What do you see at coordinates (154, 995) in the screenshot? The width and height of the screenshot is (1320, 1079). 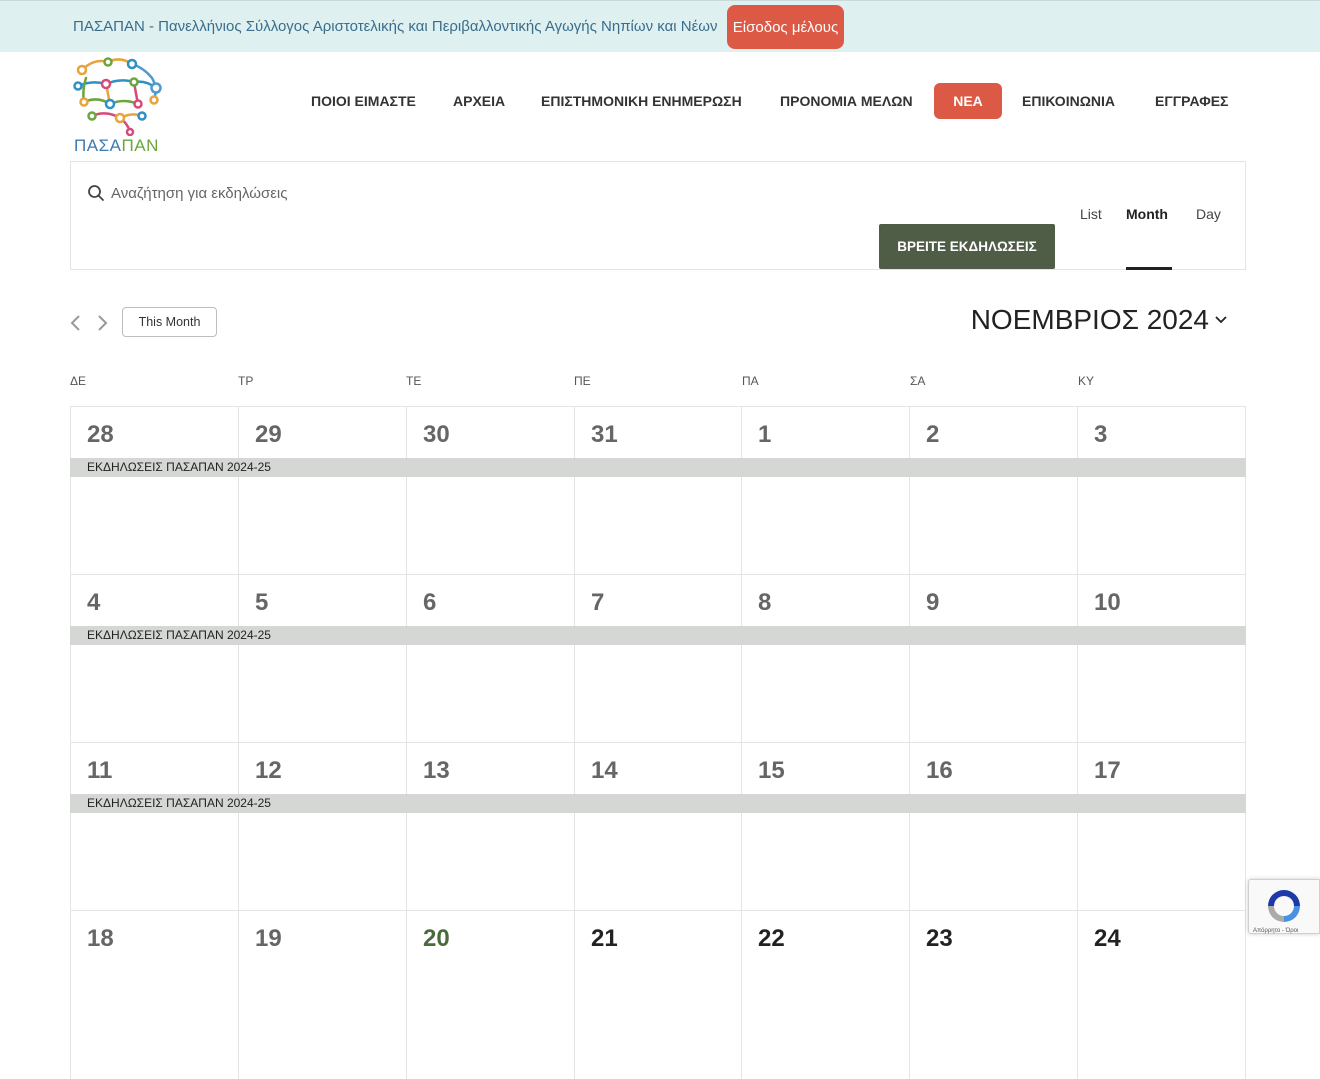 I see `calendar-day-cell: 18` at bounding box center [154, 995].